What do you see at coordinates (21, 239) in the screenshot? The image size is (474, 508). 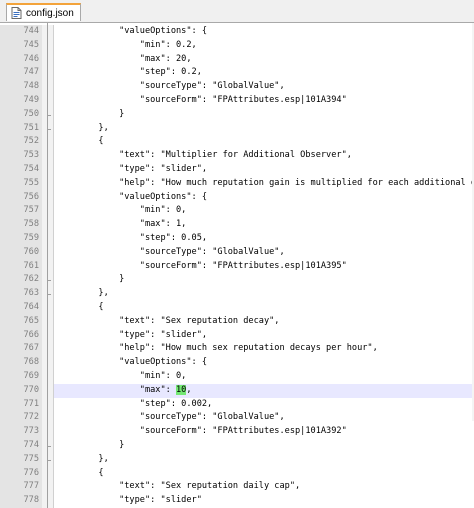 I see `line-number: 759` at bounding box center [21, 239].